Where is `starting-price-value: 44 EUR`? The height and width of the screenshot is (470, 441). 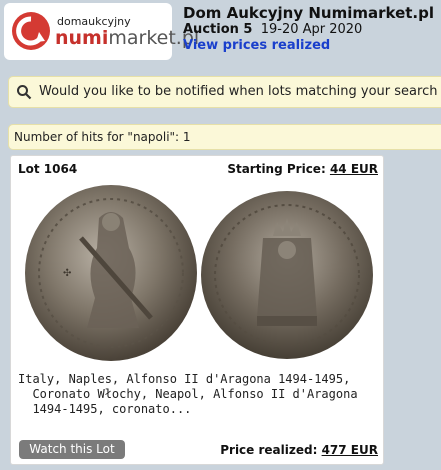 starting-price-value: 44 EUR is located at coordinates (354, 169).